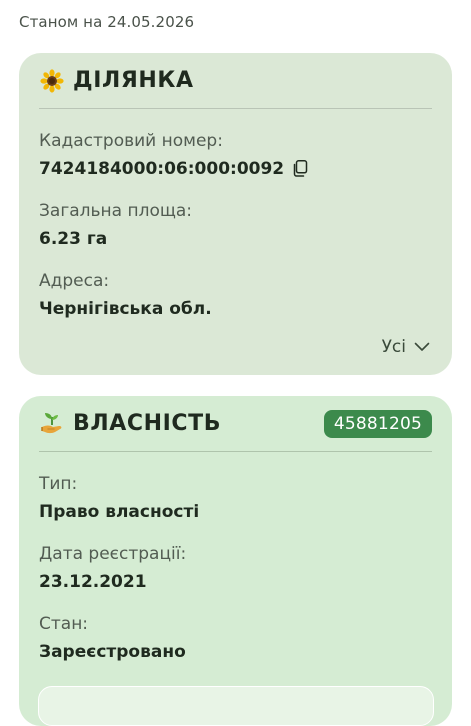  Describe the element at coordinates (93, 582) in the screenshot. I see `registration-date-value: 23.12.2021` at that location.